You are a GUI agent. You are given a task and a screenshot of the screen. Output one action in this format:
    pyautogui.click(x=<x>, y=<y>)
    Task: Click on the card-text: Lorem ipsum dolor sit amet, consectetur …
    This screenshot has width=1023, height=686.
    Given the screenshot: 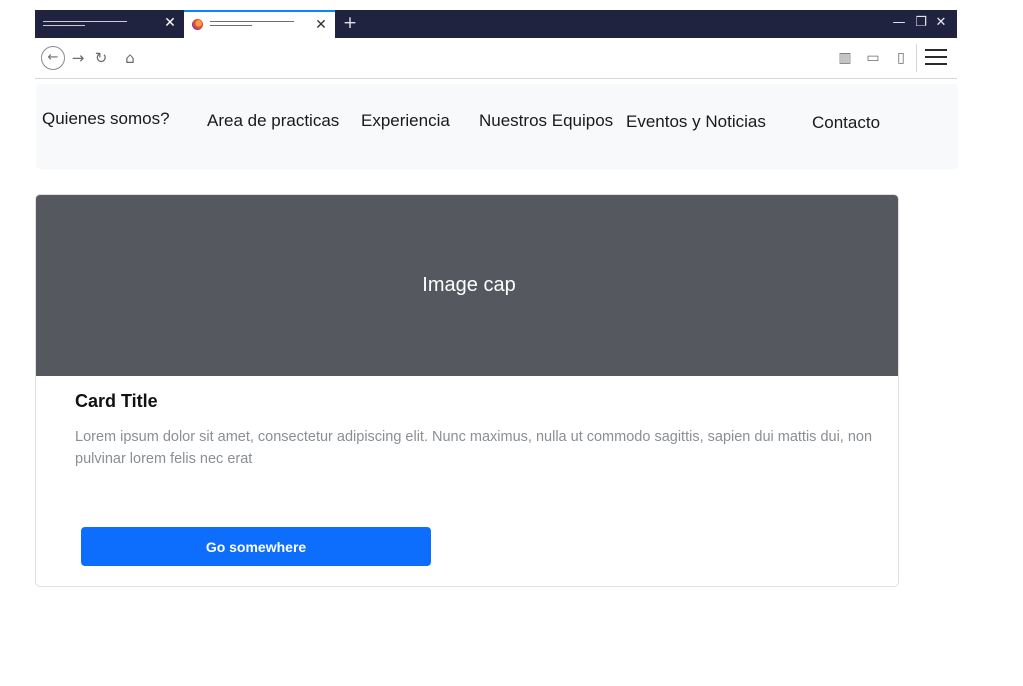 What is the action you would take?
    pyautogui.click(x=474, y=448)
    